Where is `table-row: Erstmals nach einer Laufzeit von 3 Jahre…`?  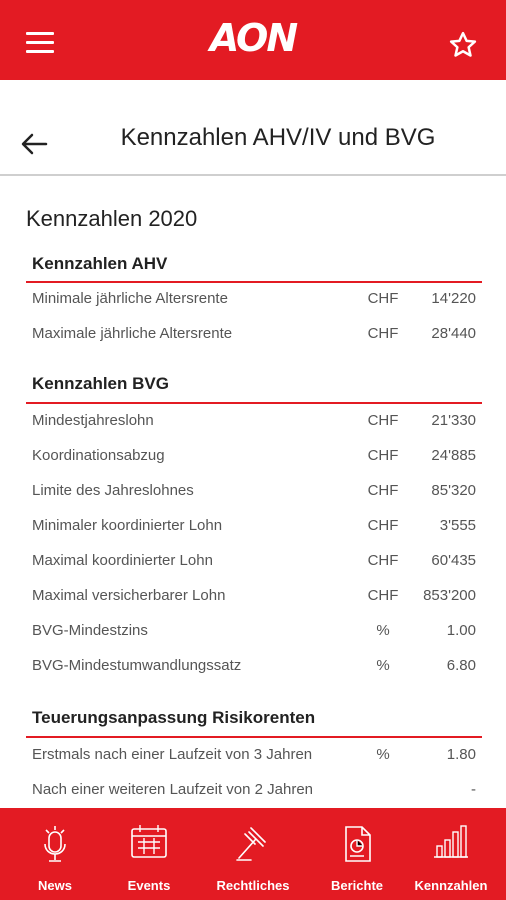 table-row: Erstmals nach einer Laufzeit von 3 Jahre… is located at coordinates (253, 755).